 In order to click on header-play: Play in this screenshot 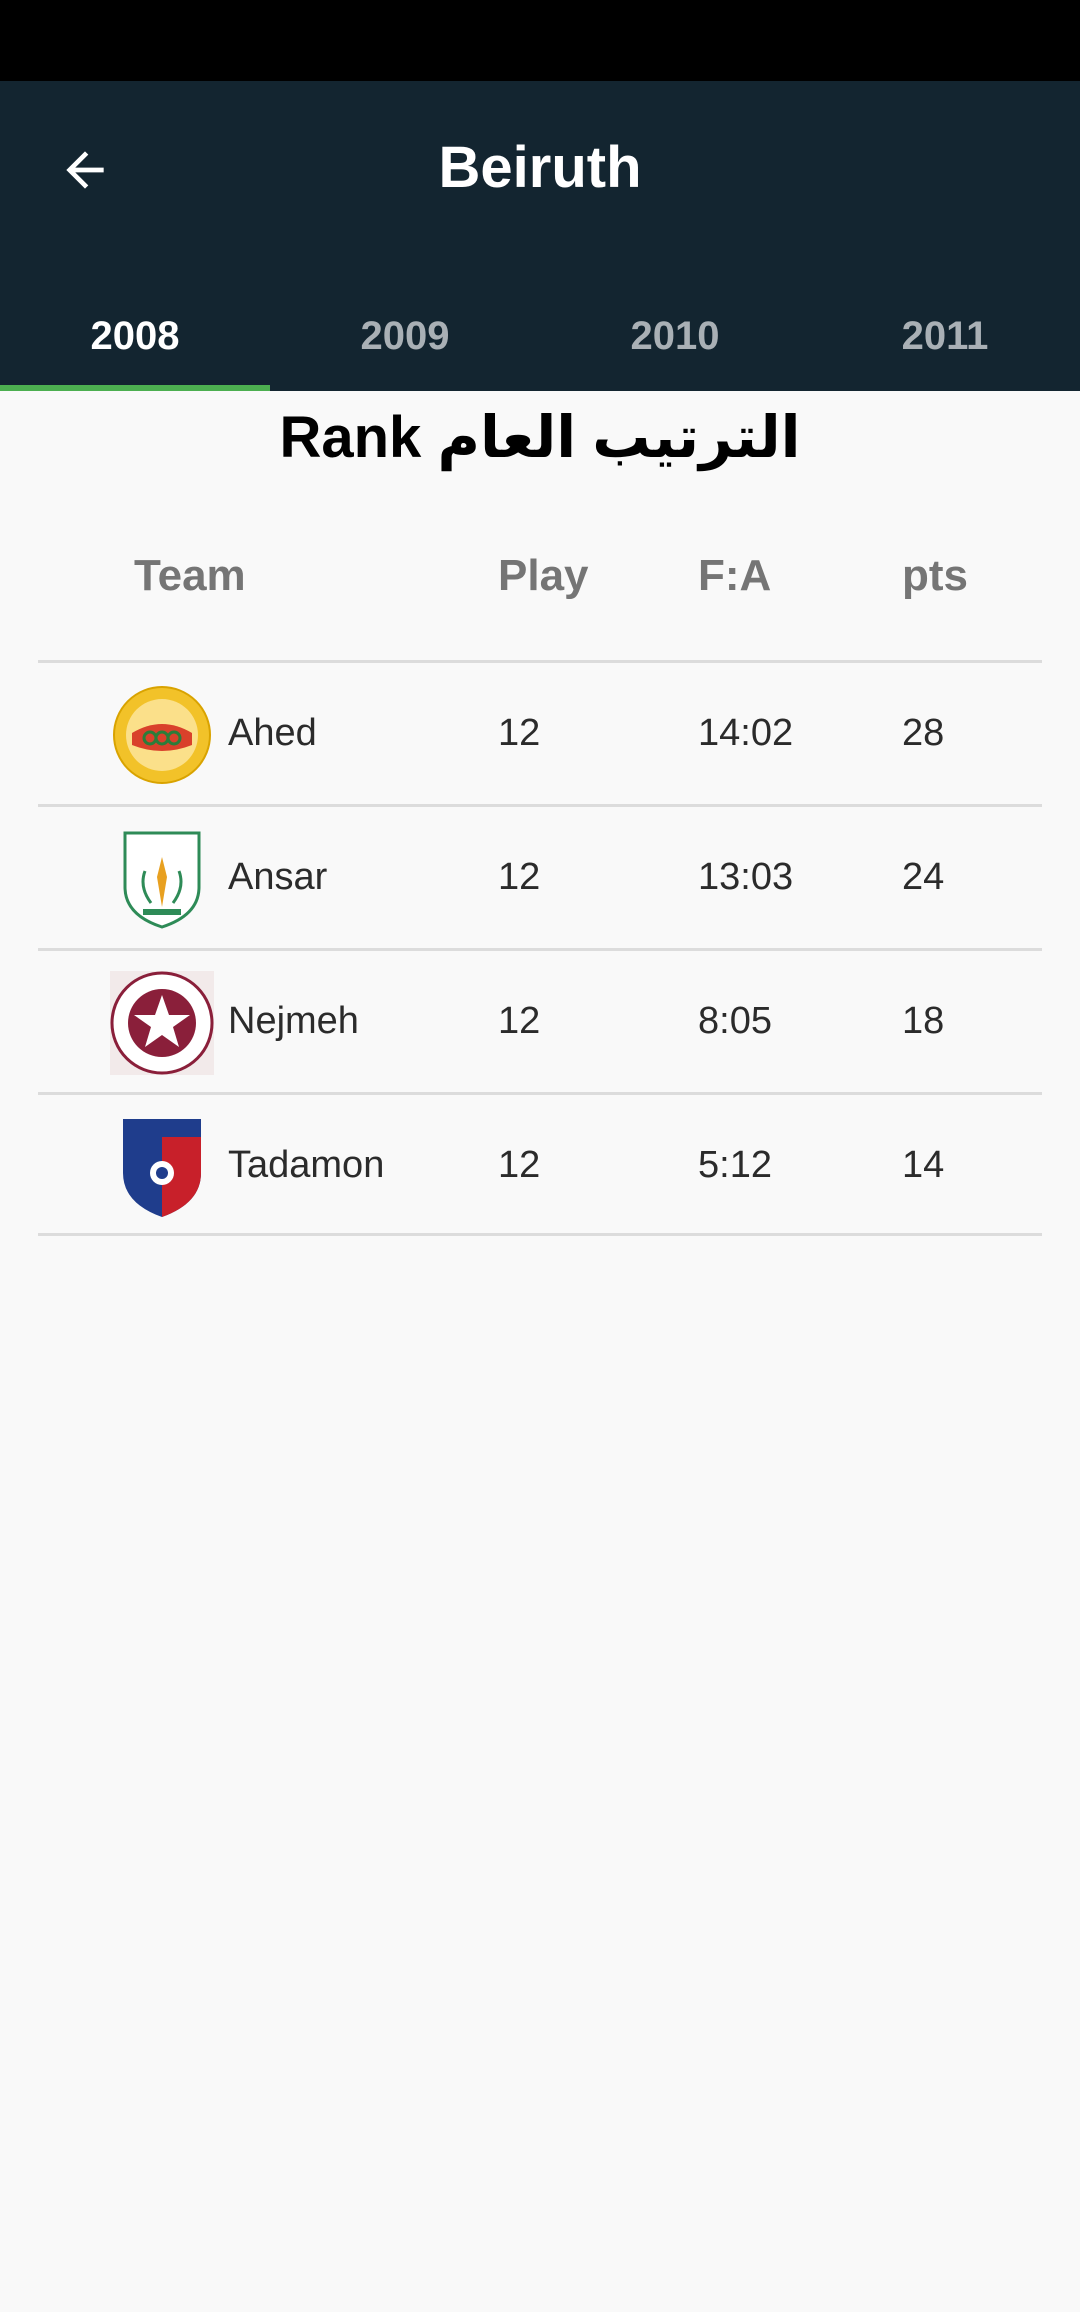, I will do `click(543, 576)`.